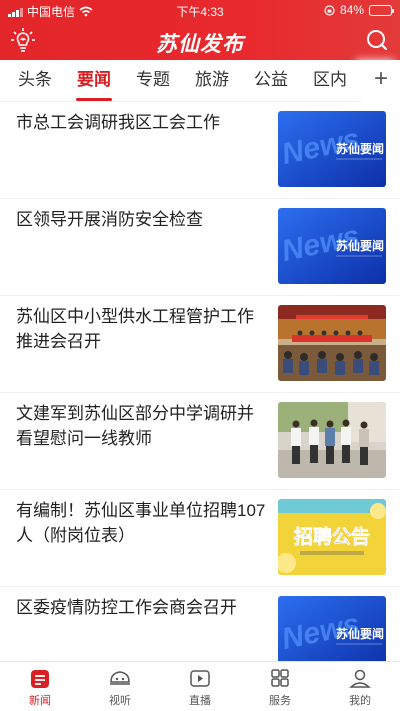 The width and height of the screenshot is (400, 711). What do you see at coordinates (280, 701) in the screenshot?
I see `nav-label: 服务` at bounding box center [280, 701].